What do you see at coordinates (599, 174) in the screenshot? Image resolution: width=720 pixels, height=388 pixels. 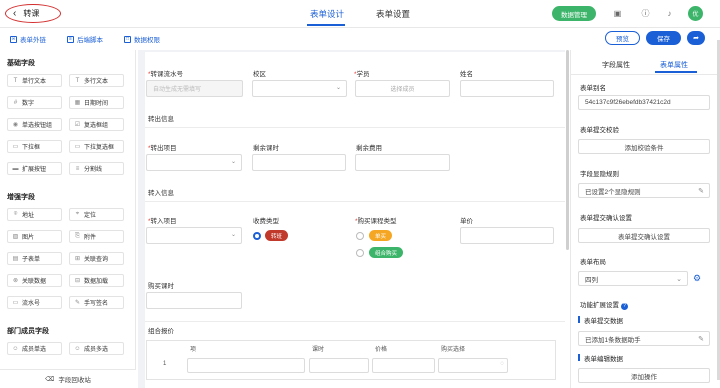 I see `display-rules-label: 字段显隐规则` at bounding box center [599, 174].